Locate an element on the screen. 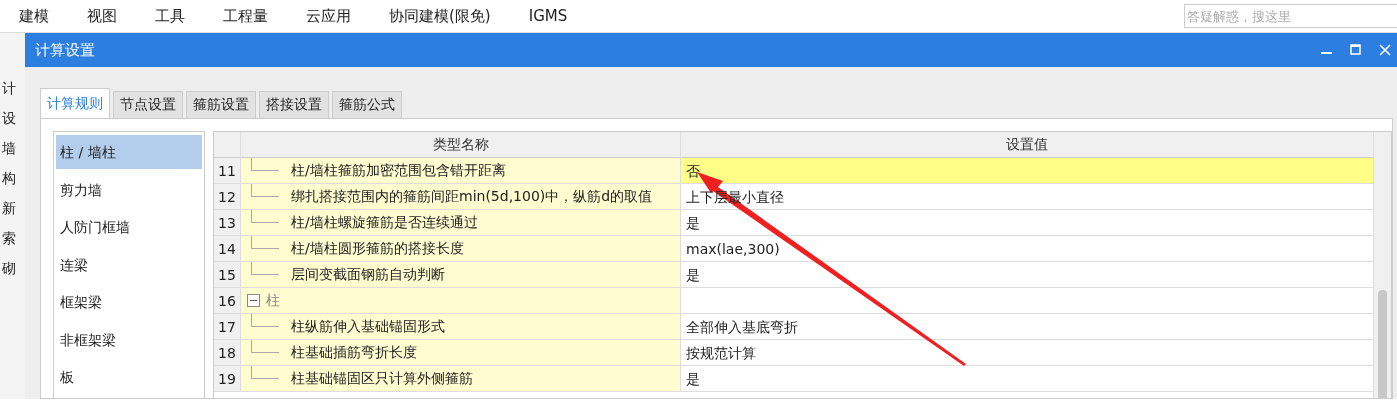  setting-name: 柱/墙柱螺旋箍筋是否连续通过 is located at coordinates (384, 222).